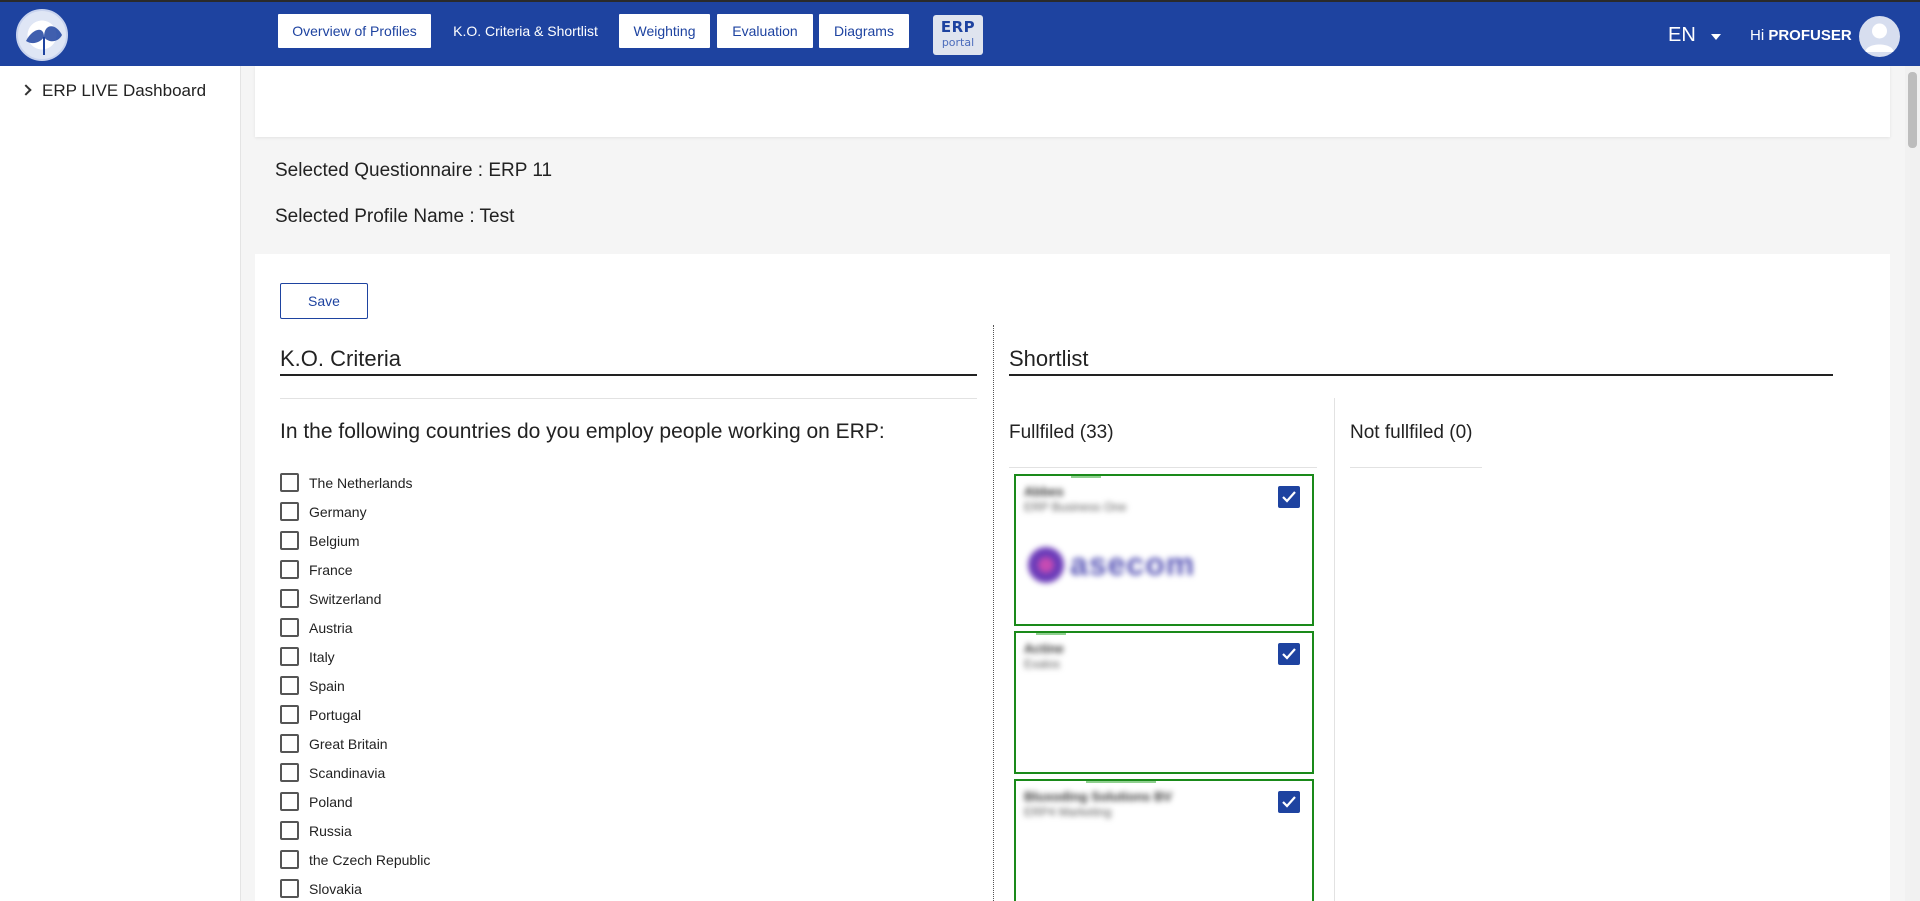  I want to click on shortlist-card: Bluxoding Solutions BV ERP4 Marketing, so click(1164, 840).